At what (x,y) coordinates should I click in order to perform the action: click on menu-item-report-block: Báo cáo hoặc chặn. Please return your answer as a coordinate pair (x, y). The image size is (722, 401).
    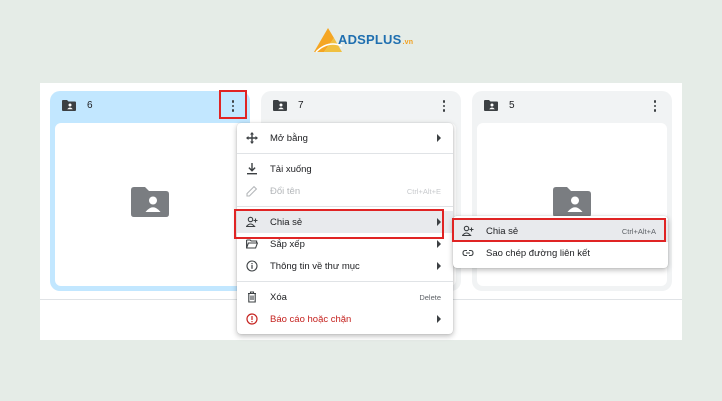
    Looking at the image, I should click on (345, 319).